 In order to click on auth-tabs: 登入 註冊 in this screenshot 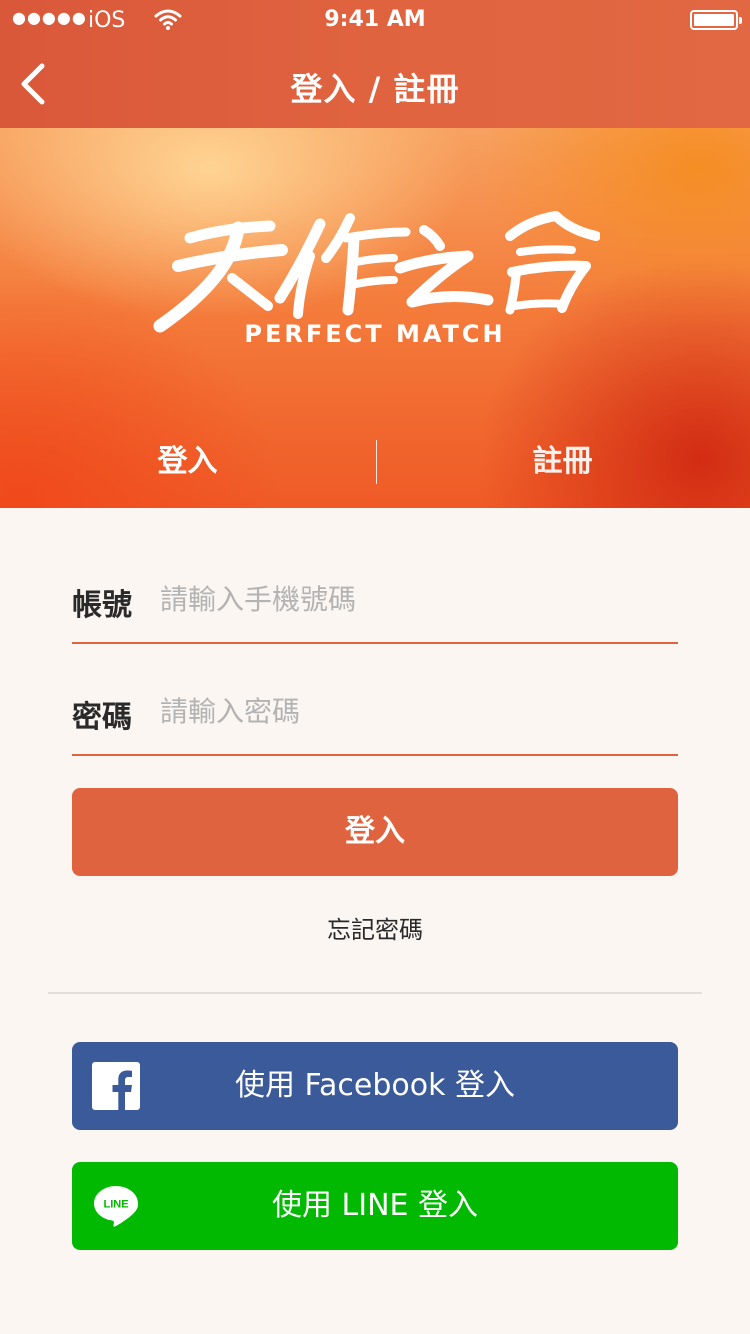, I will do `click(375, 468)`.